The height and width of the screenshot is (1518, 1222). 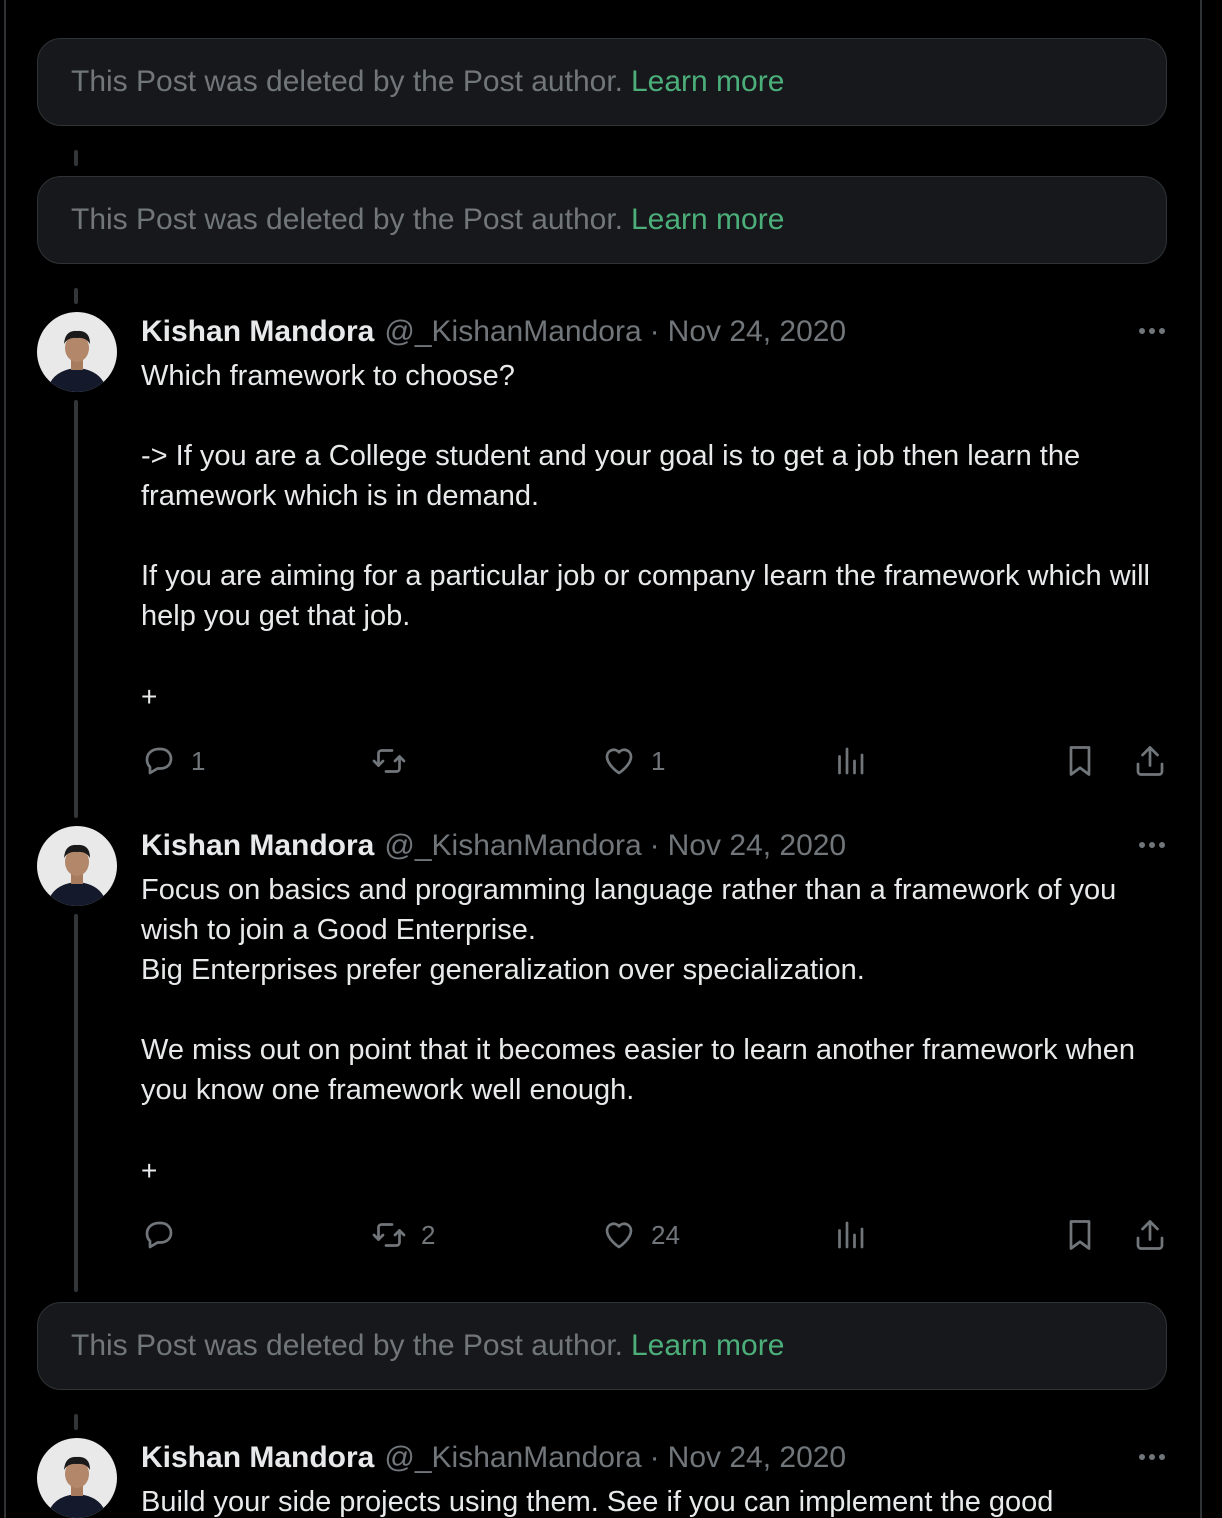 I want to click on reply-count: 1, so click(x=198, y=760).